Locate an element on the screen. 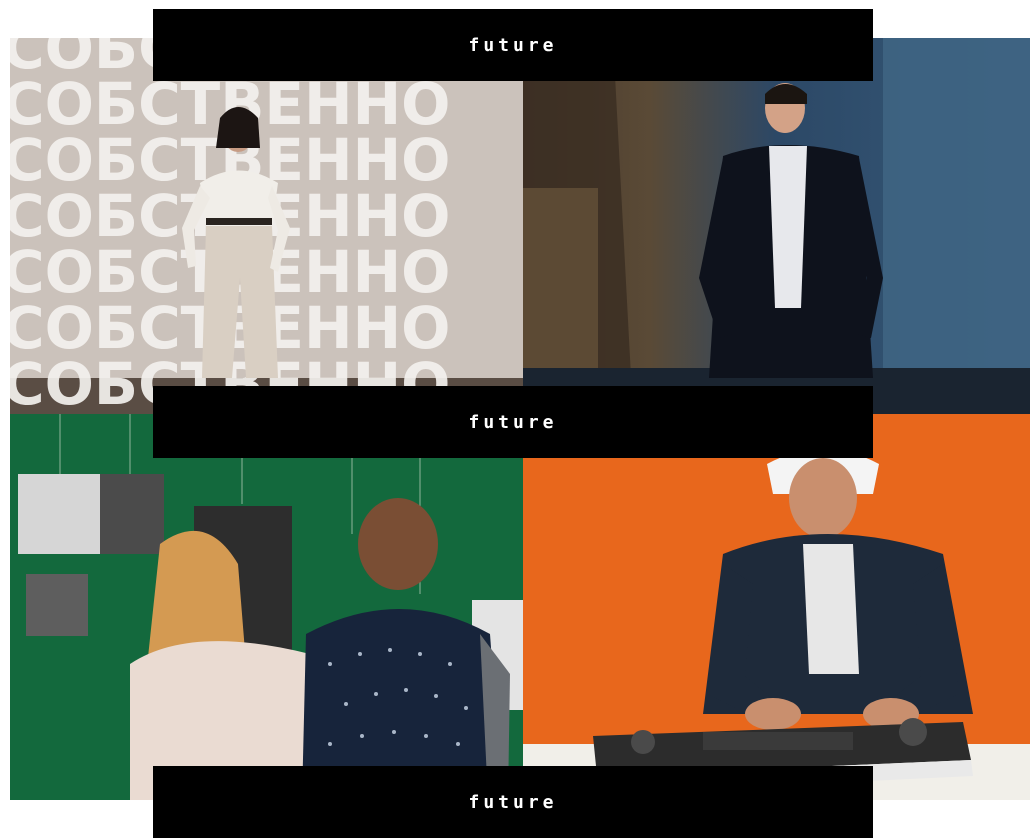  future-banner-bottom: future is located at coordinates (513, 802).